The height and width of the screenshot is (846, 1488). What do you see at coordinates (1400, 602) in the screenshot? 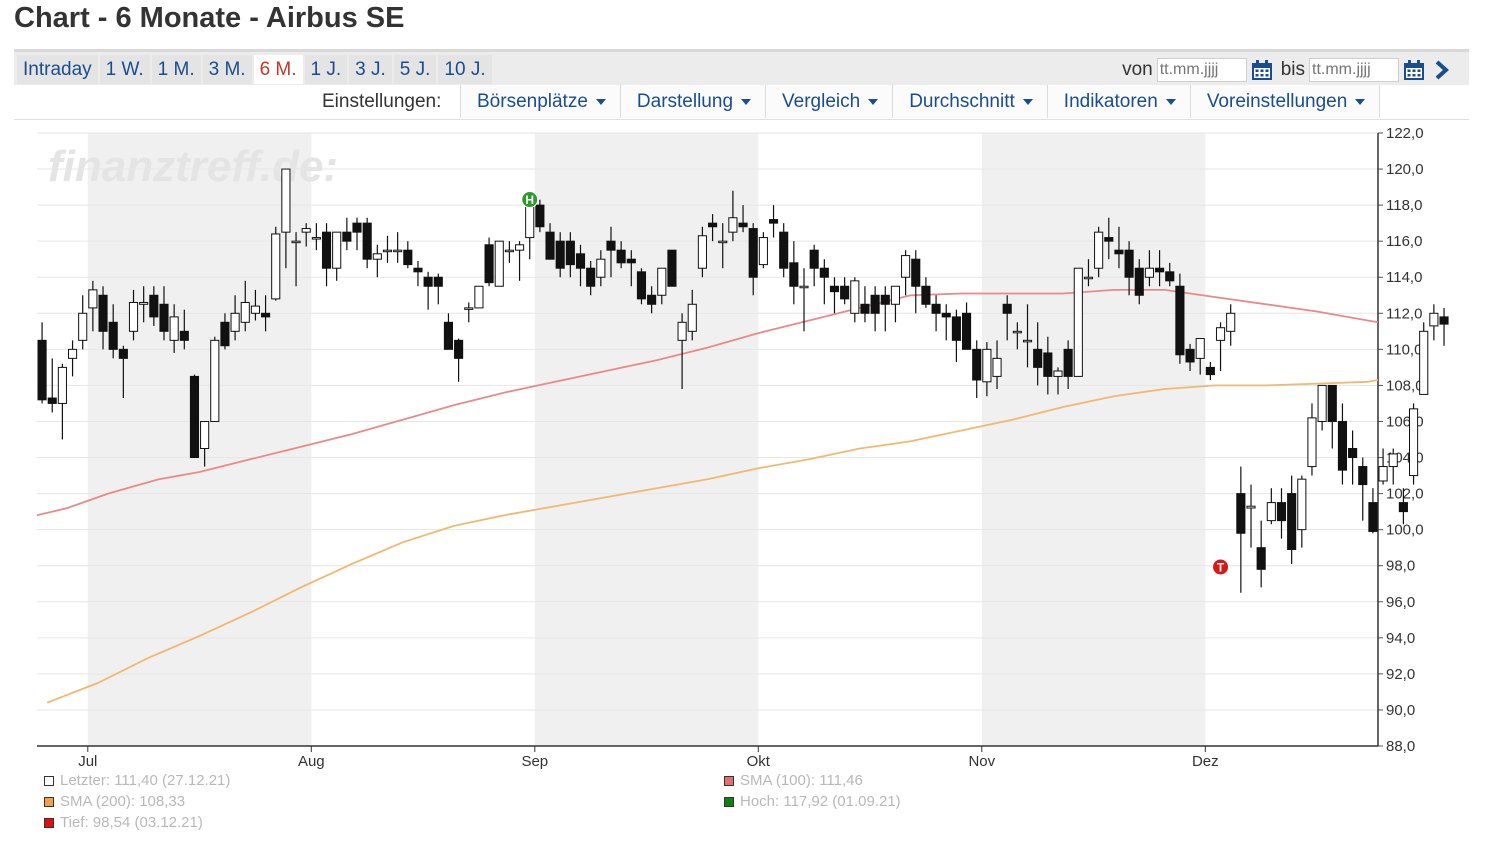
I see `y-tick-label: 96,0` at bounding box center [1400, 602].